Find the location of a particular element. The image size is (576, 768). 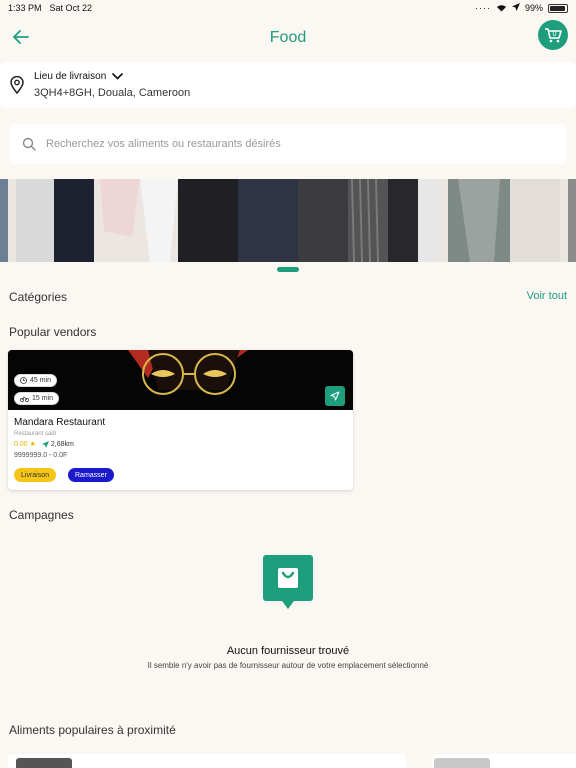

popular-vendors-title: Popular vendors is located at coordinates (53, 332).